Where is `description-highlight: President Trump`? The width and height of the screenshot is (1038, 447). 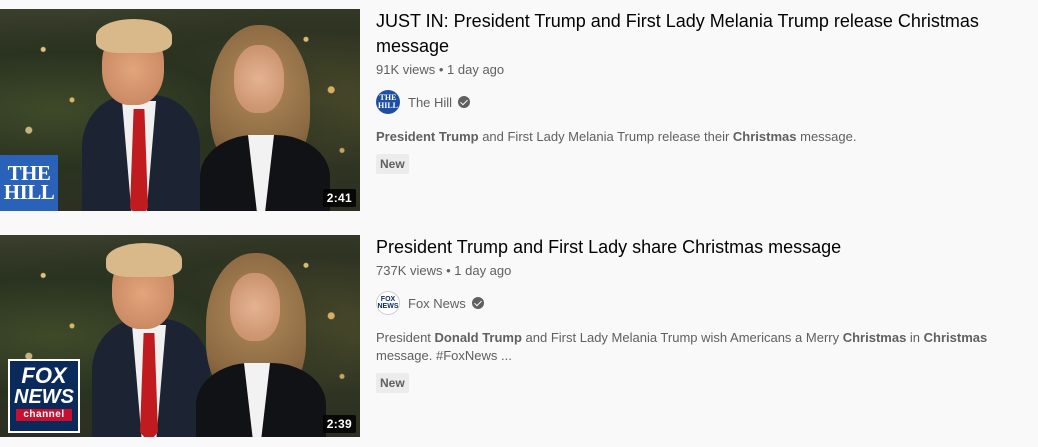 description-highlight: President Trump is located at coordinates (427, 136).